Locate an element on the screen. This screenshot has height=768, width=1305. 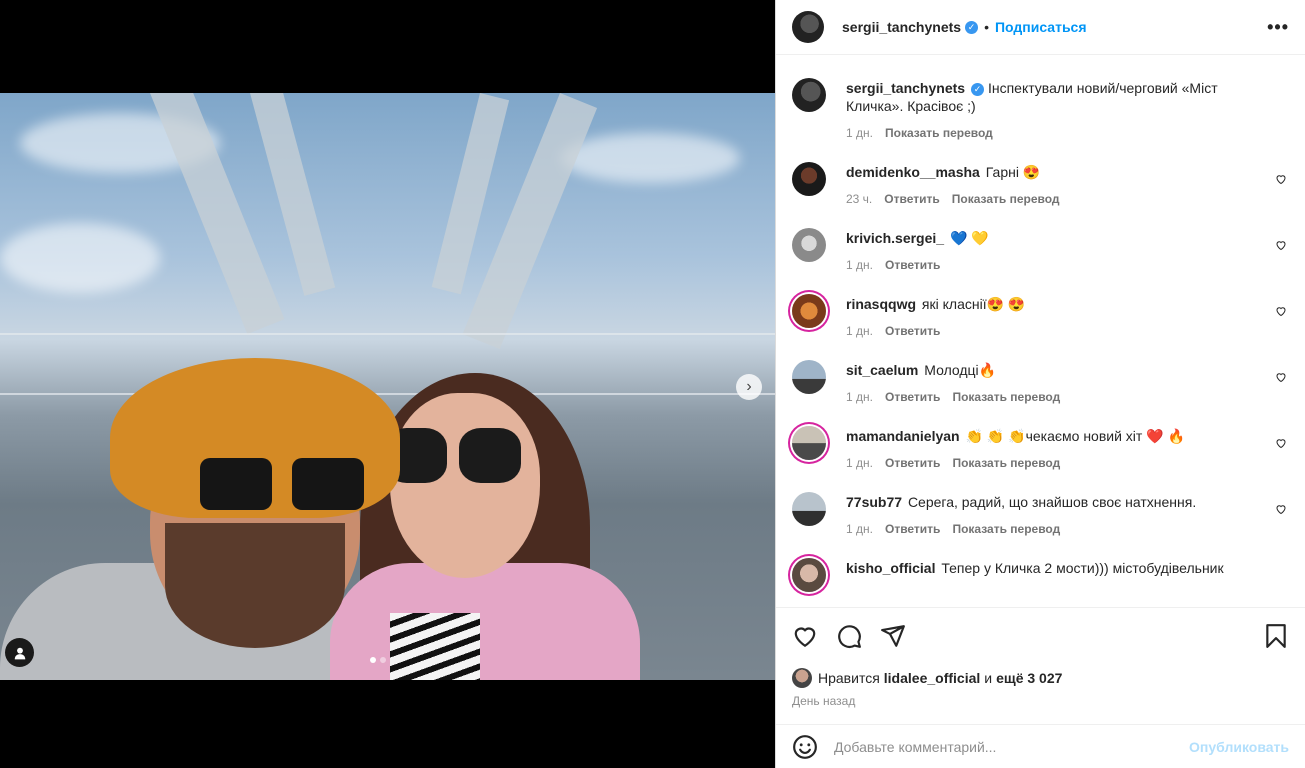
commenter-username: sit_caelum is located at coordinates (882, 370).